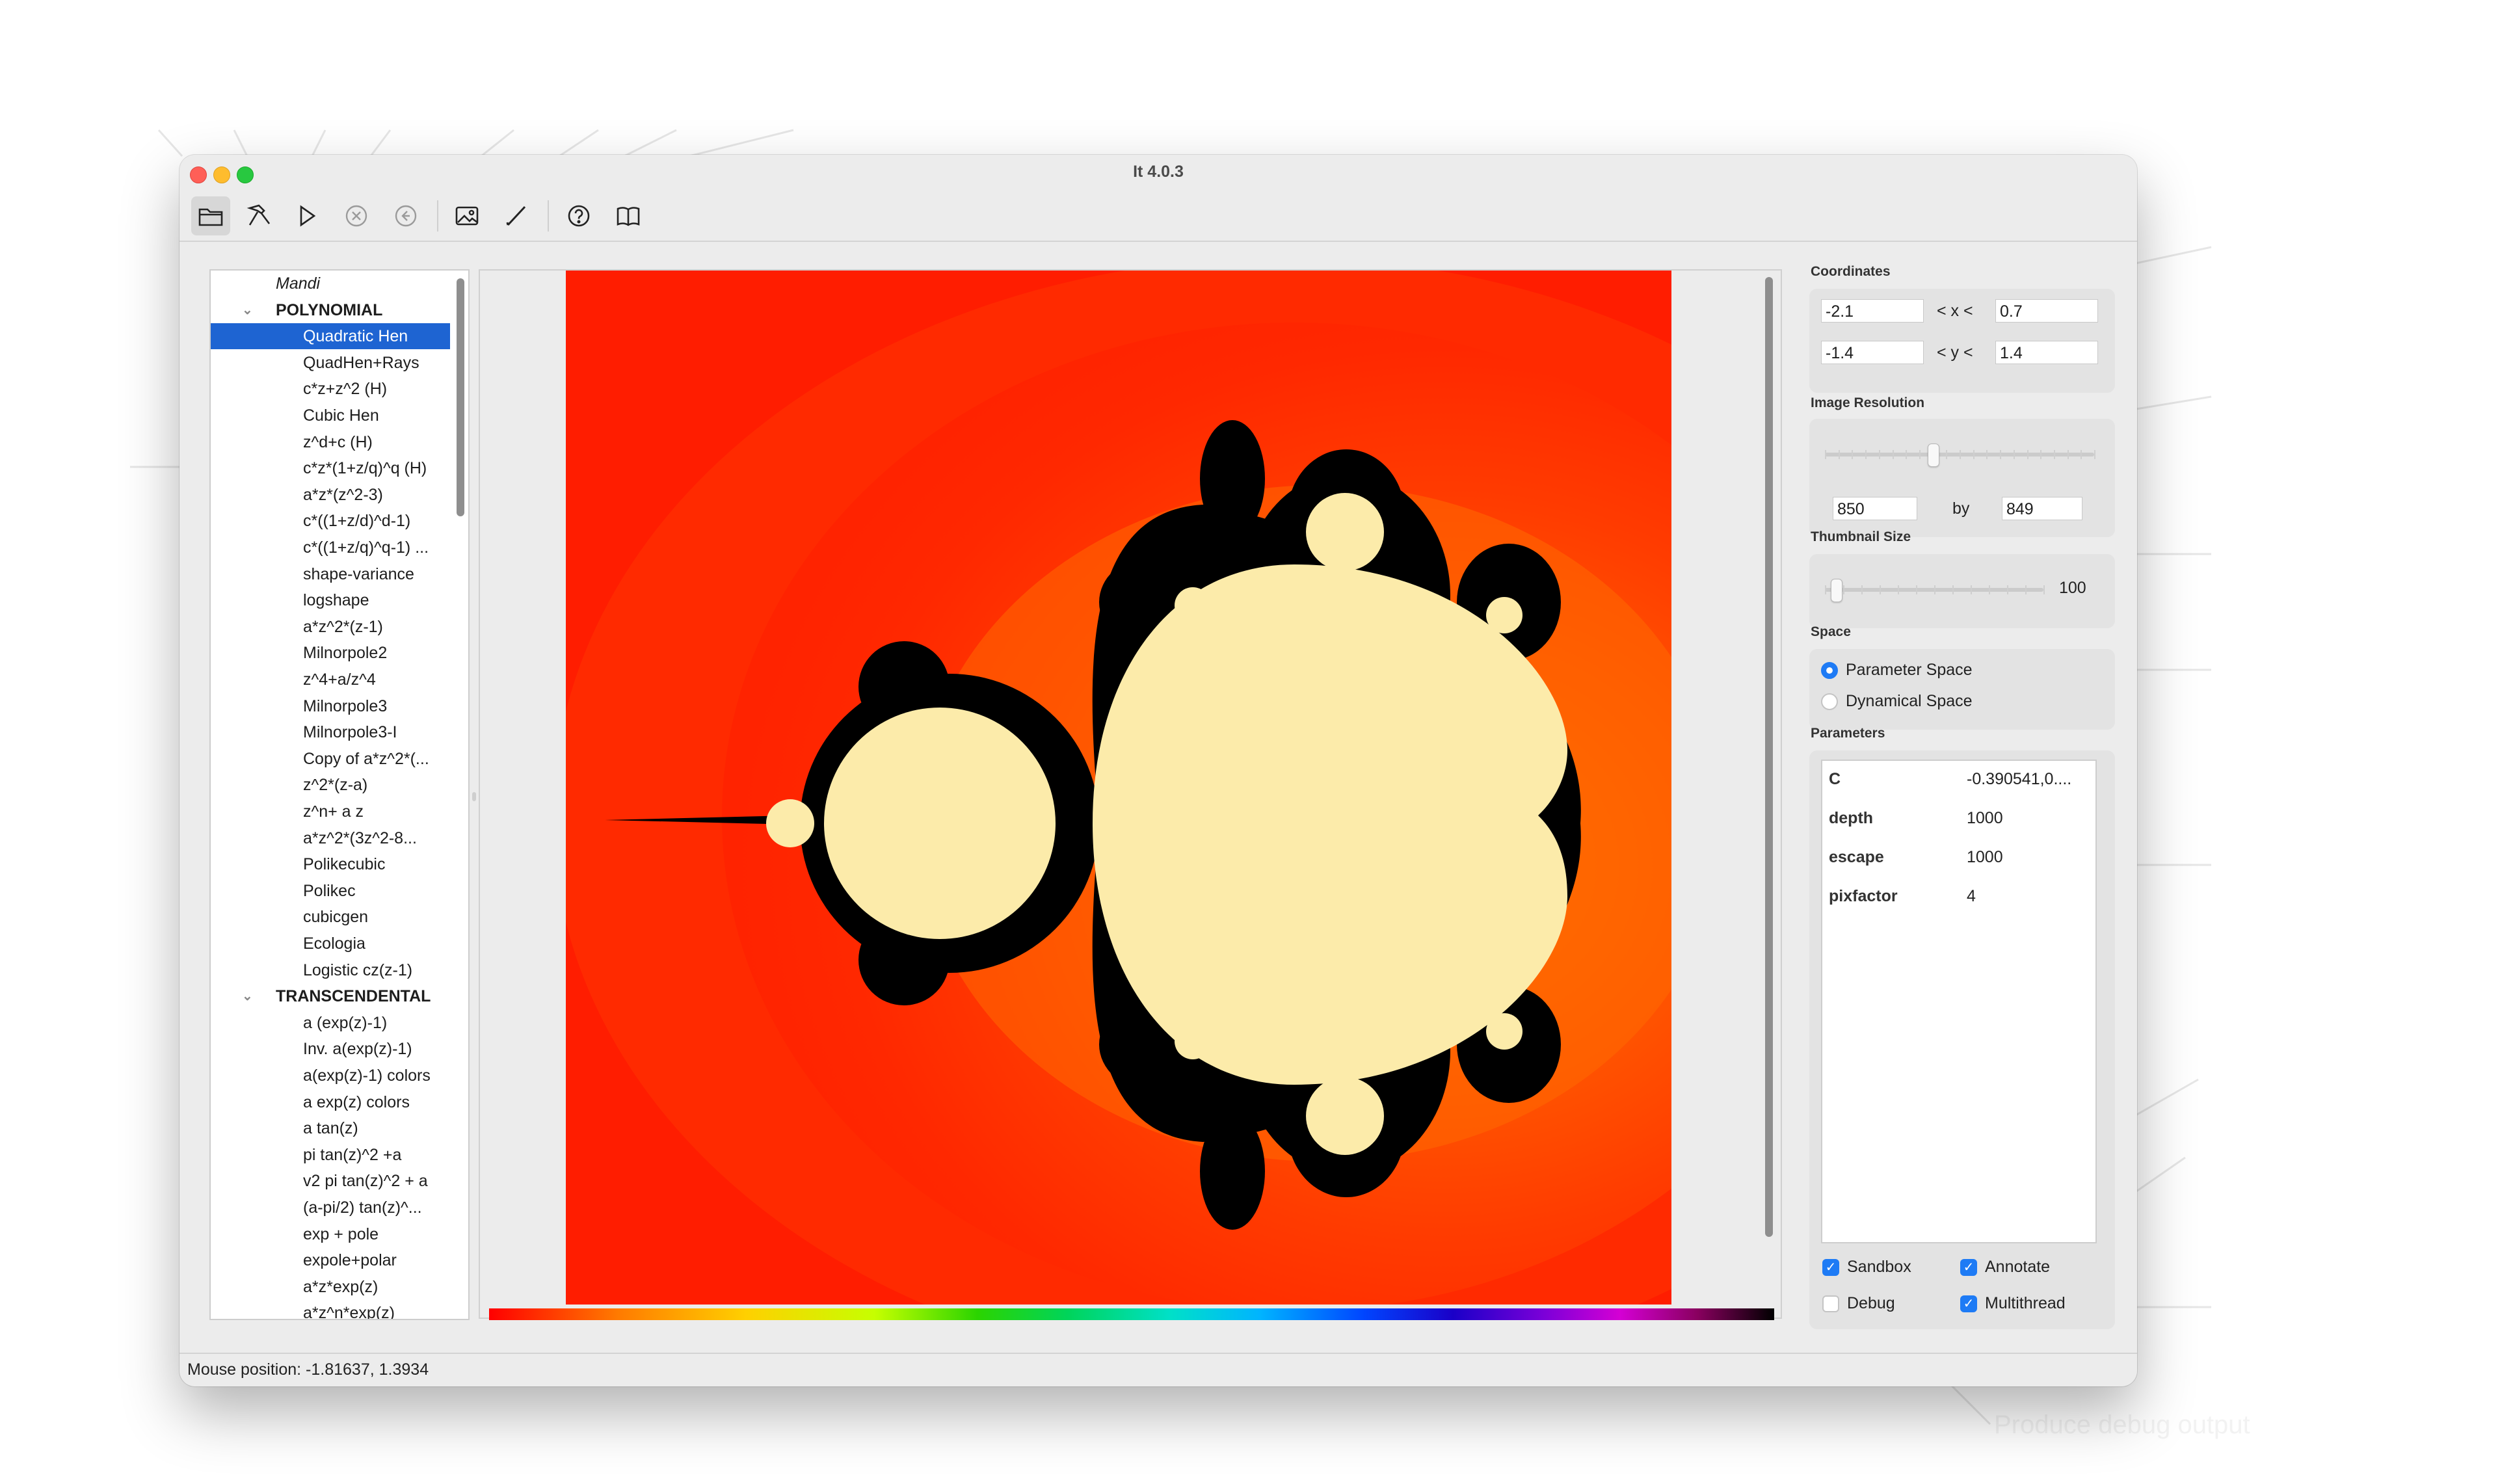 This screenshot has width=2500, height=1484. What do you see at coordinates (330, 389) in the screenshot?
I see `tree-item: c*z+z^2 (H)` at bounding box center [330, 389].